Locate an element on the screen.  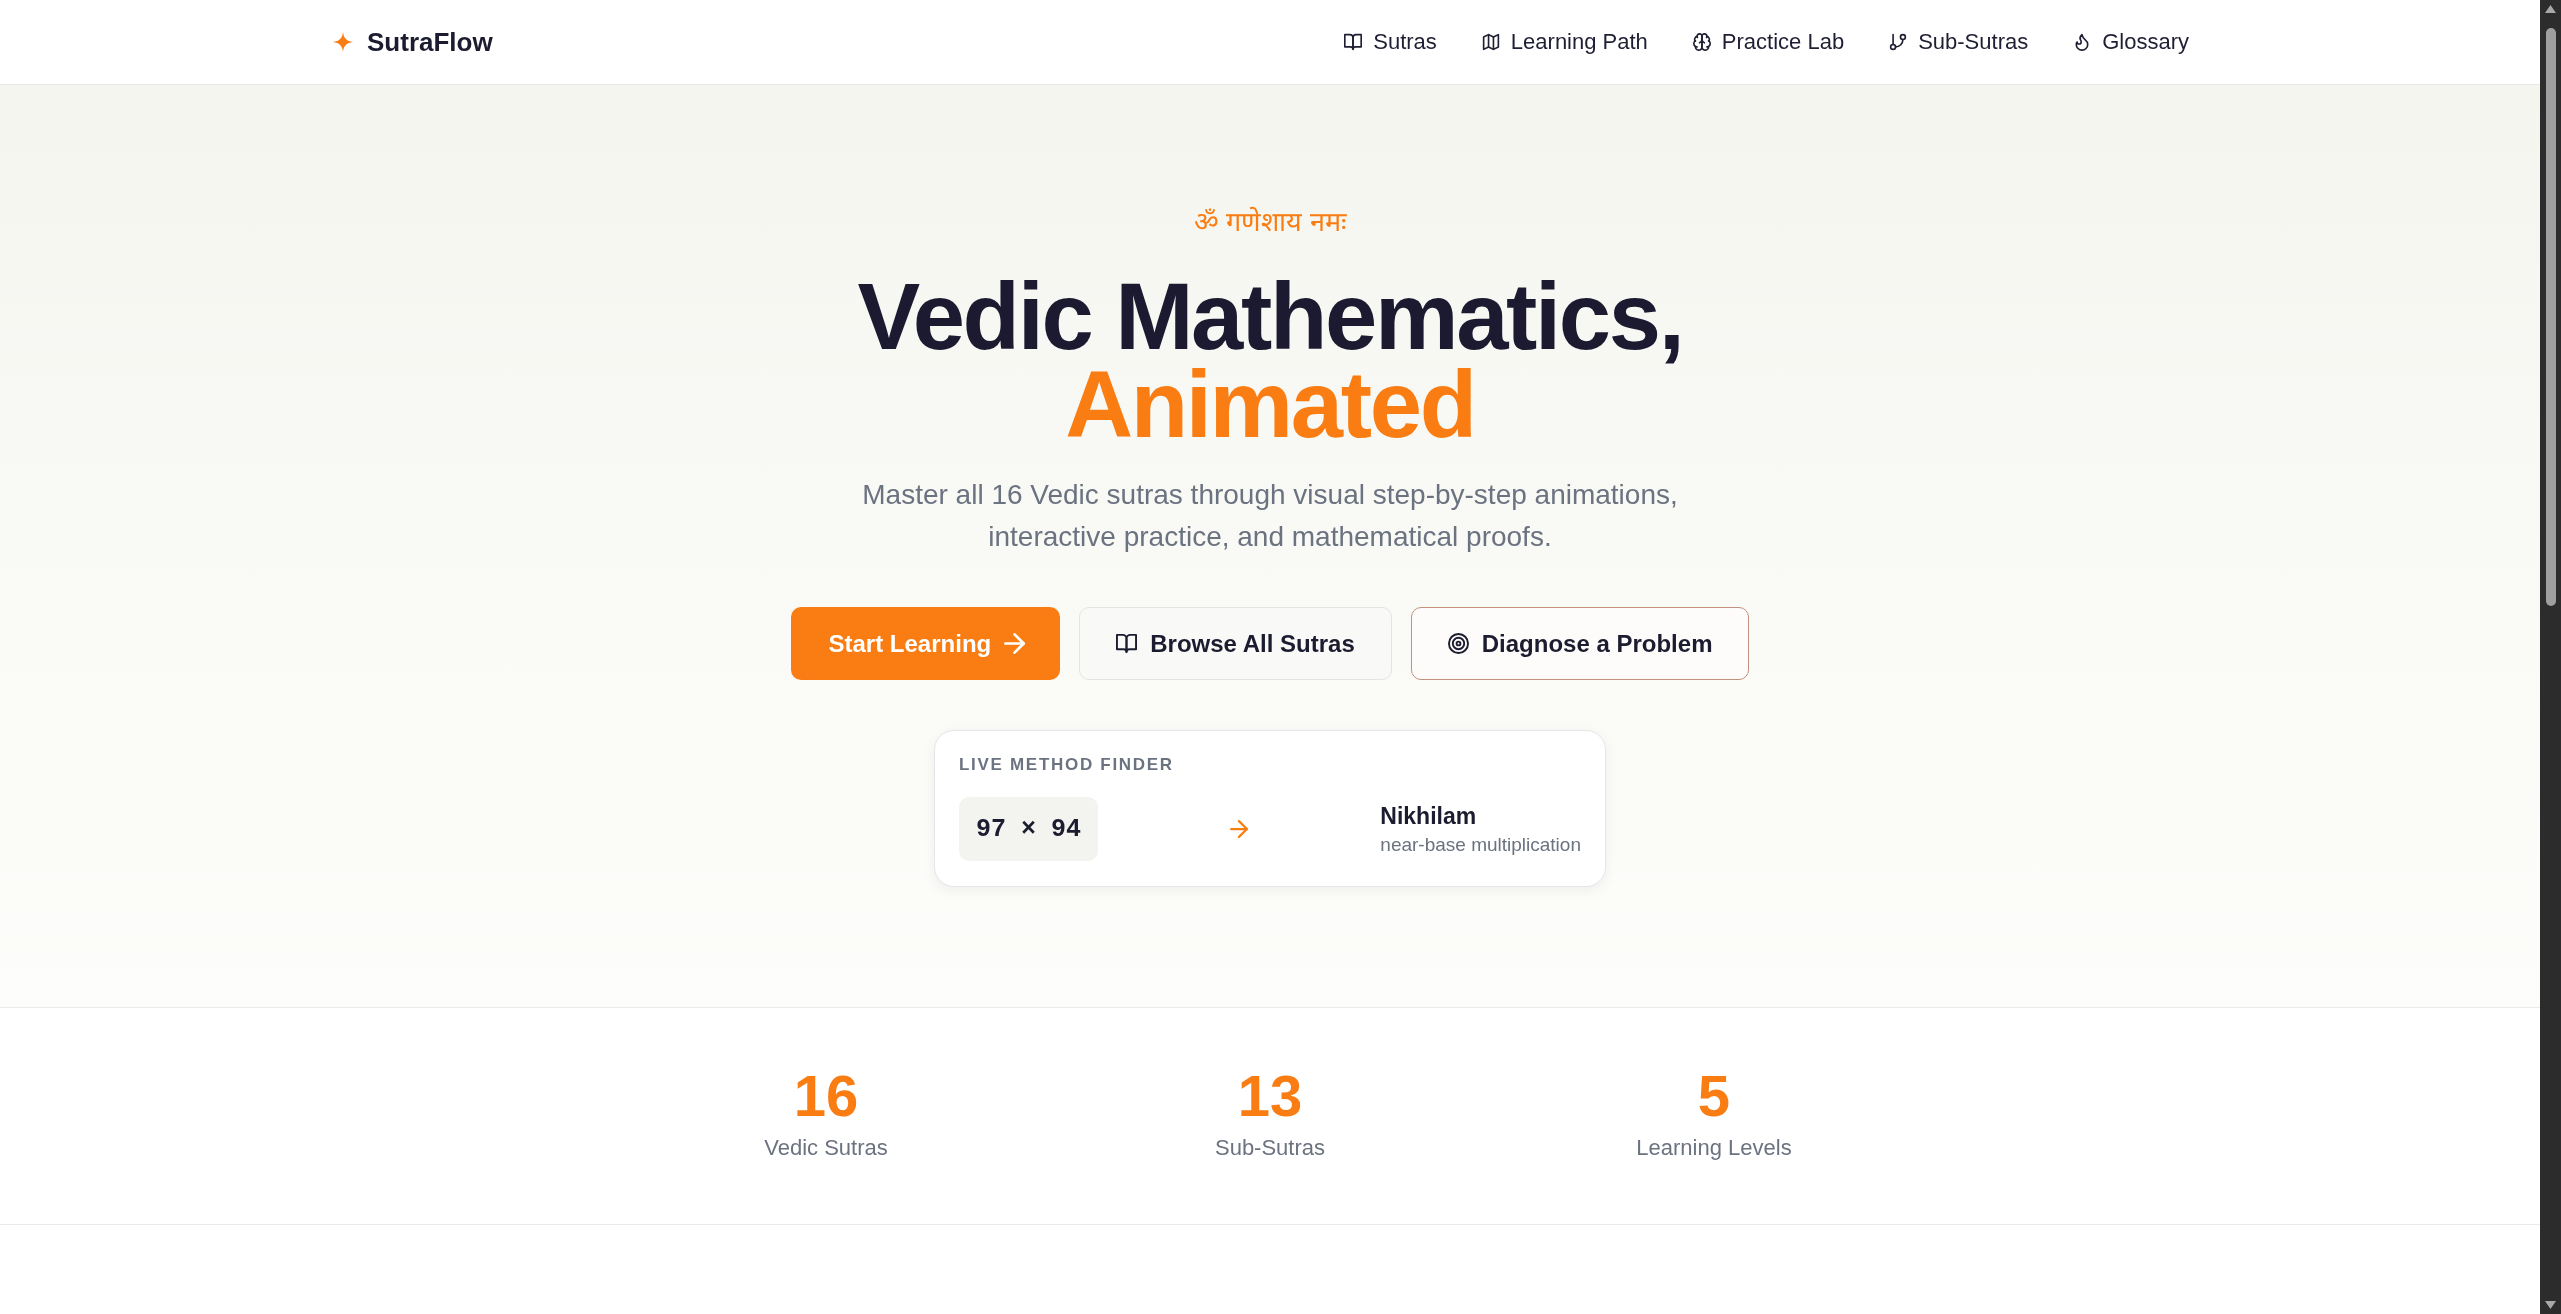
cta-button: Diagnose a Problem is located at coordinates (1580, 643).